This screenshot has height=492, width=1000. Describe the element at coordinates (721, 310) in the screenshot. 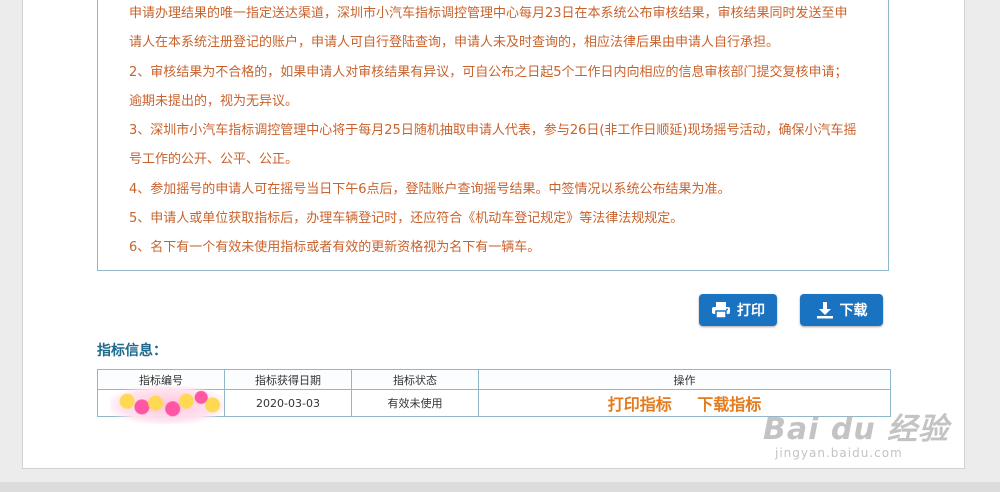

I see `printer-icon` at that location.